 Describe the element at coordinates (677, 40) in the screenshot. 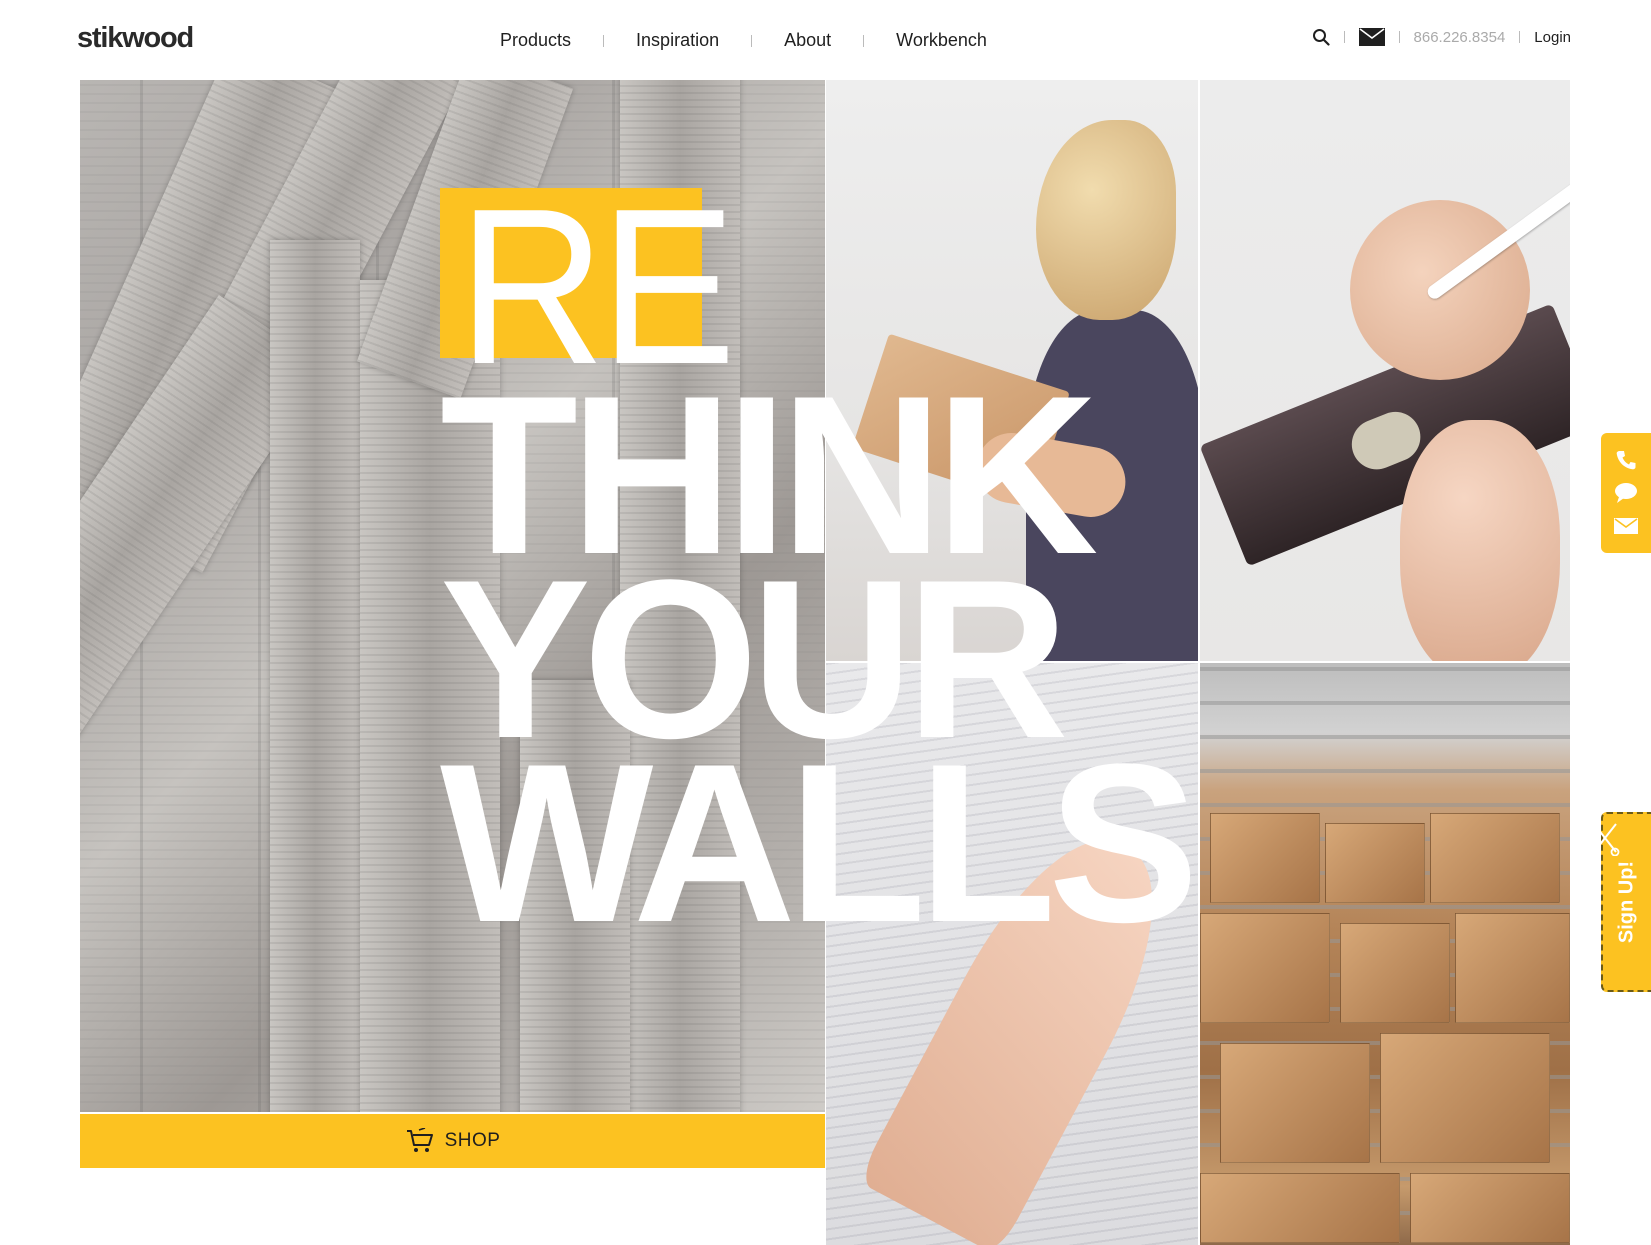

I see `nav-inspiration: Inspiration` at that location.